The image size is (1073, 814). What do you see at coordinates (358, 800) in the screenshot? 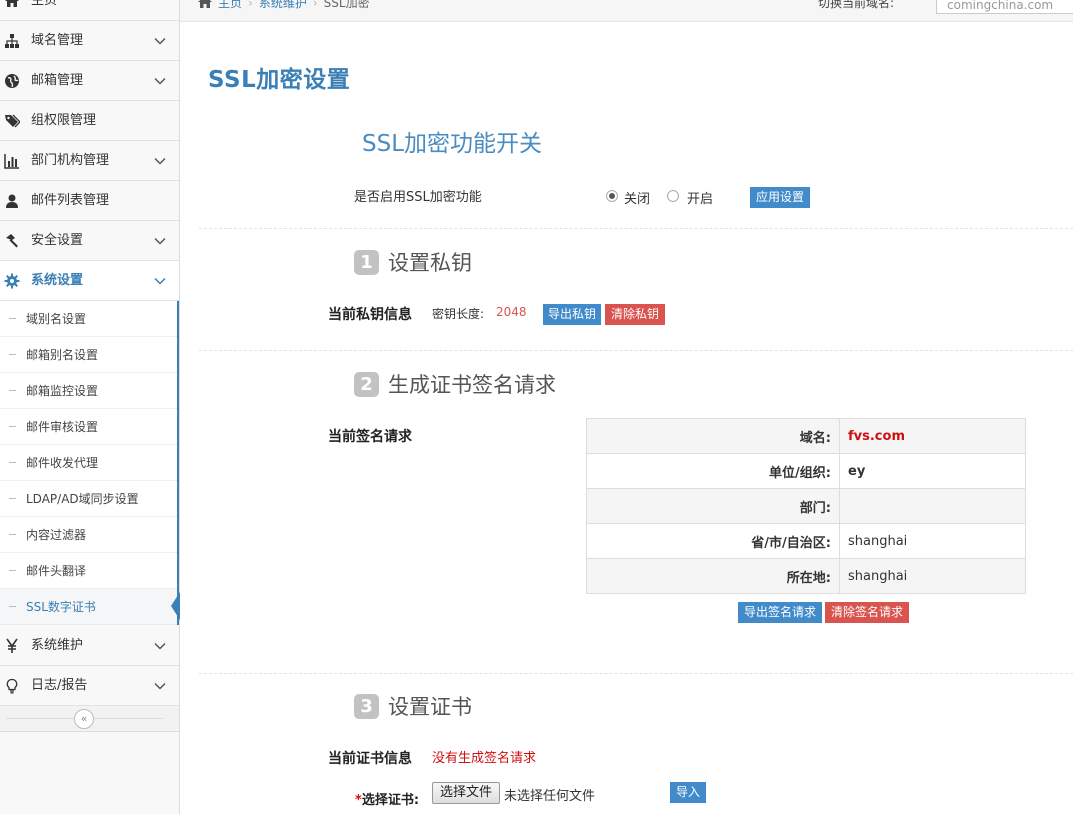
I see `required-mark: *` at bounding box center [358, 800].